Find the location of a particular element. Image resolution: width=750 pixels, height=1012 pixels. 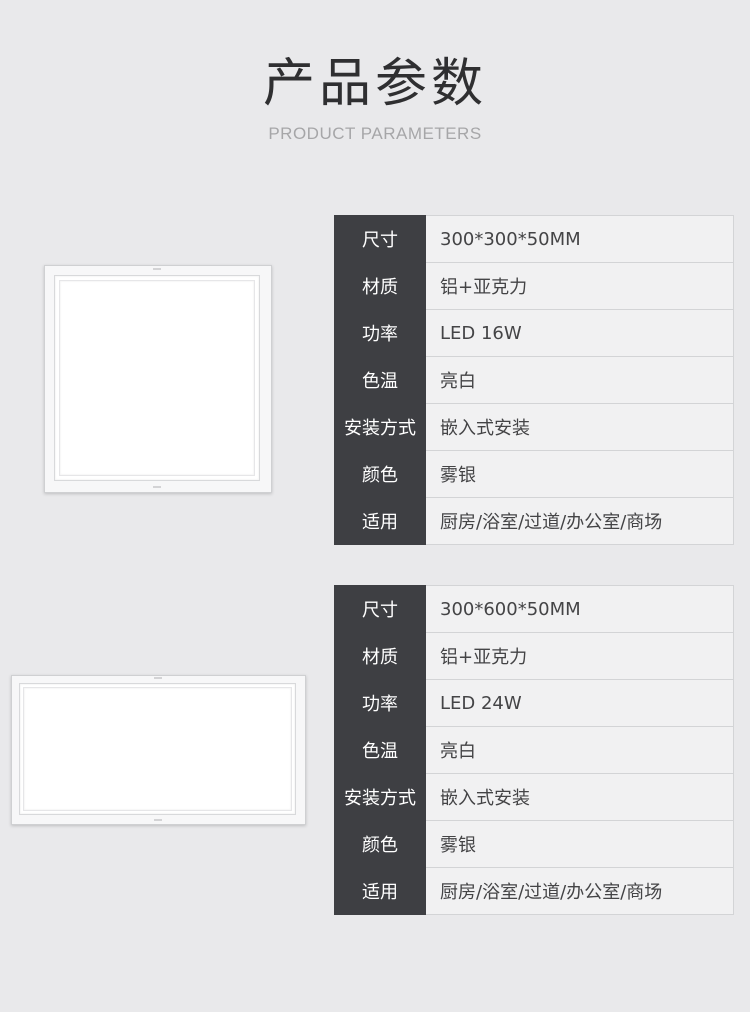

table-row: 尺寸 300*600*50MM is located at coordinates (534, 609).